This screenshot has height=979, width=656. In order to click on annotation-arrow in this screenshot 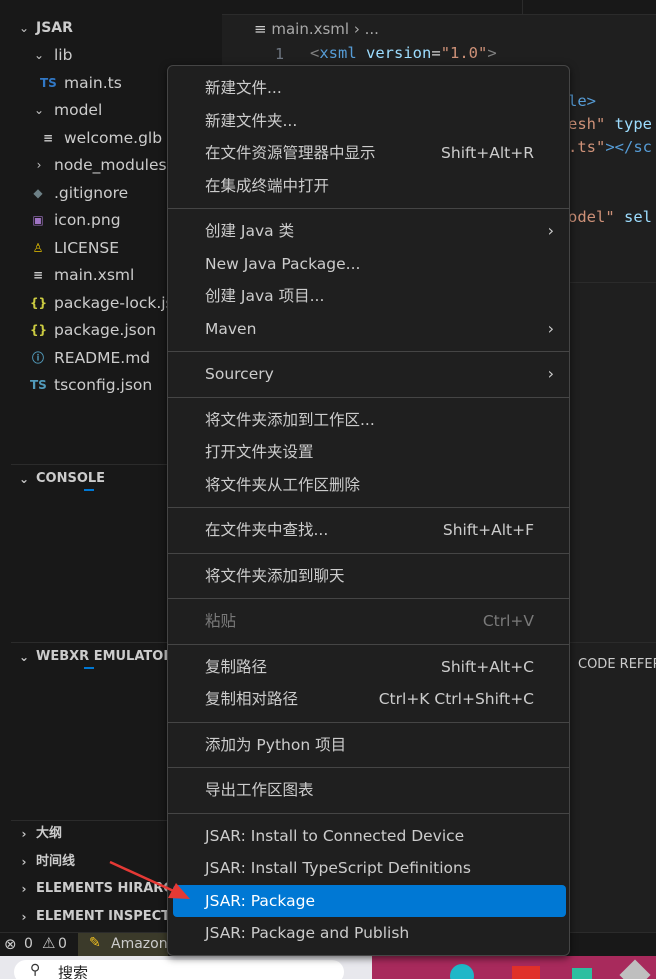, I will do `click(149, 879)`.